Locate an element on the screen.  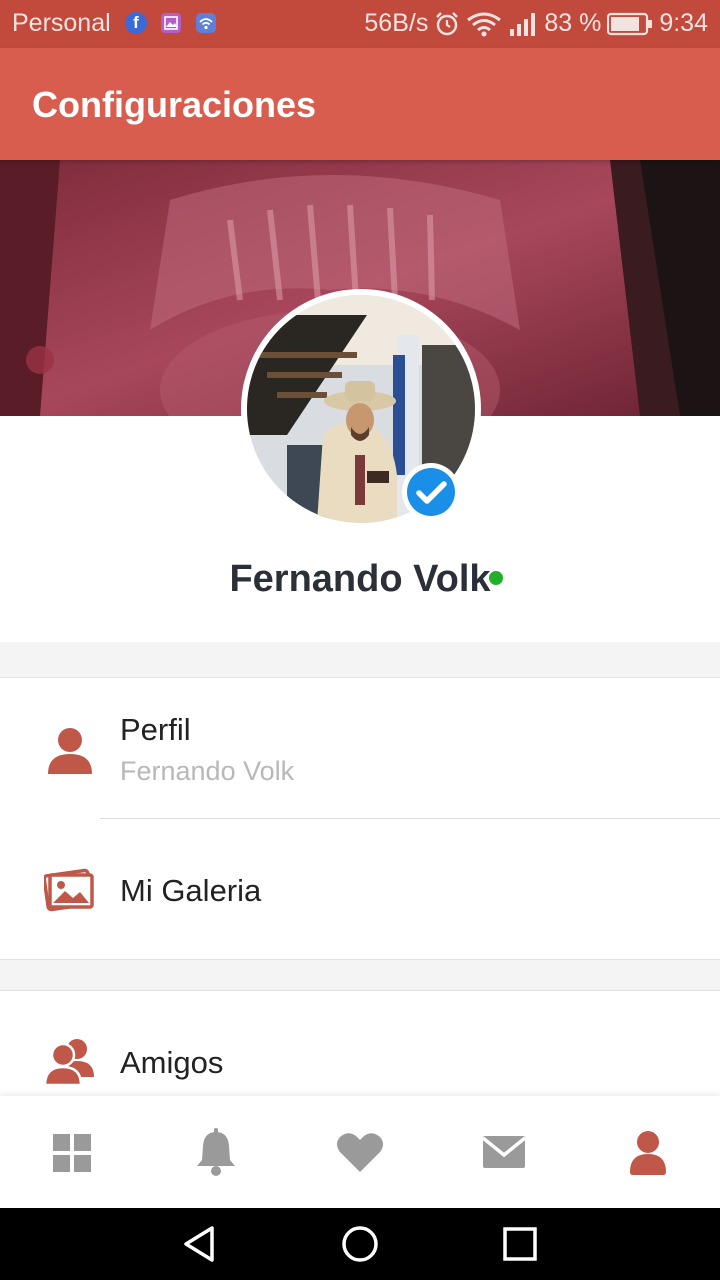
menu-item-perfil: Perfil Fernando Volk is located at coordinates (360, 748).